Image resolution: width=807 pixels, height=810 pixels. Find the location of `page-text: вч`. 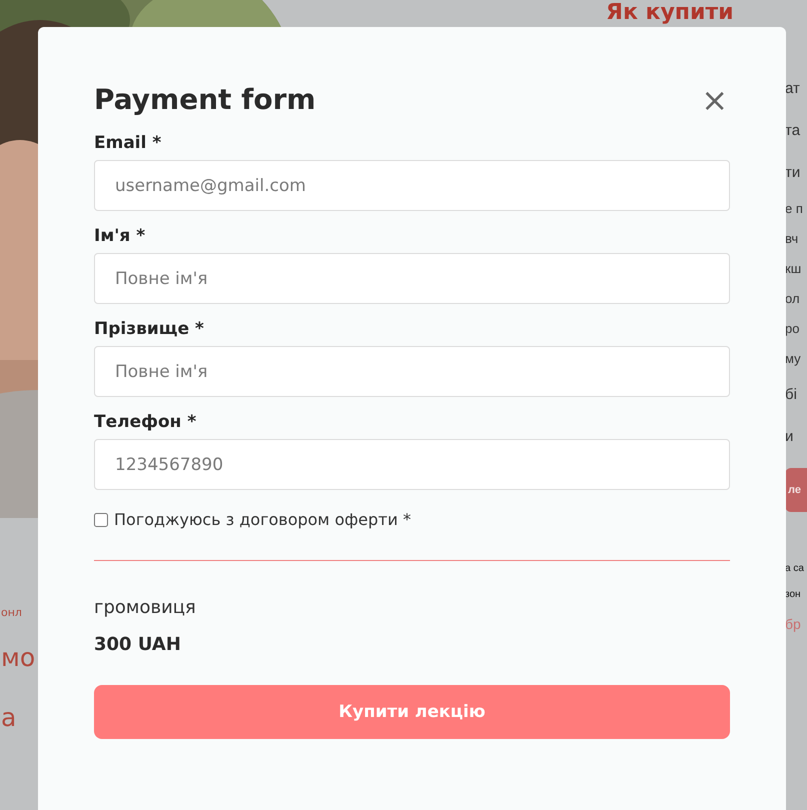

page-text: вч is located at coordinates (791, 239).